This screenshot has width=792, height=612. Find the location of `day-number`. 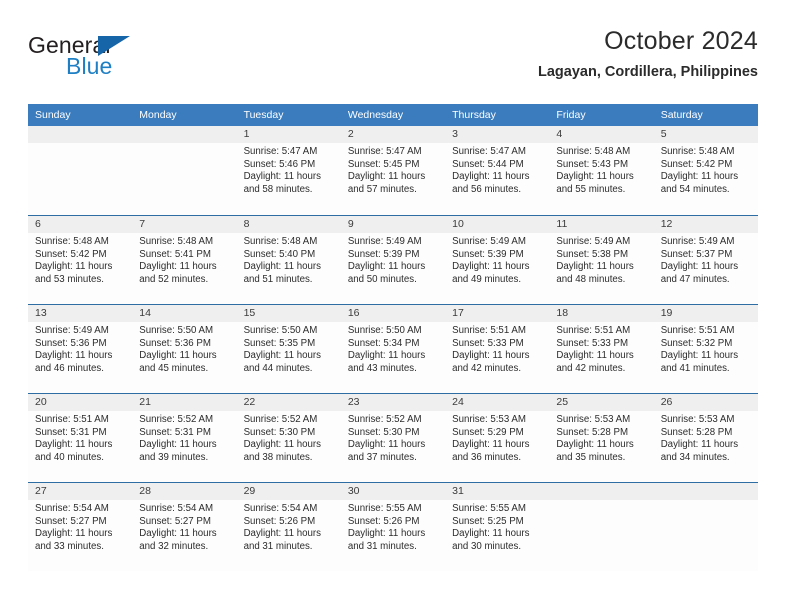

day-number is located at coordinates (184, 134).